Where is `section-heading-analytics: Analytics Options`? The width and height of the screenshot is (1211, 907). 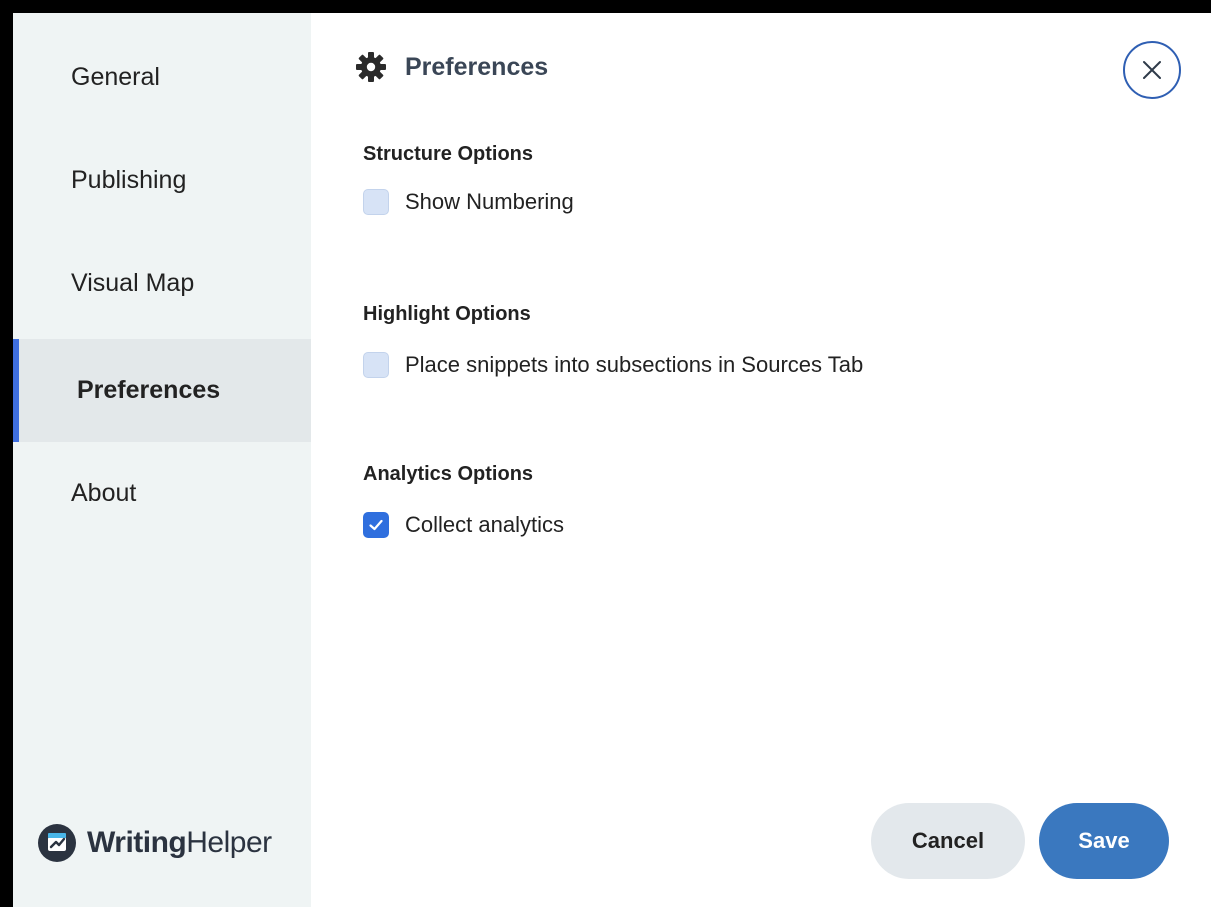
section-heading-analytics: Analytics Options is located at coordinates (448, 474).